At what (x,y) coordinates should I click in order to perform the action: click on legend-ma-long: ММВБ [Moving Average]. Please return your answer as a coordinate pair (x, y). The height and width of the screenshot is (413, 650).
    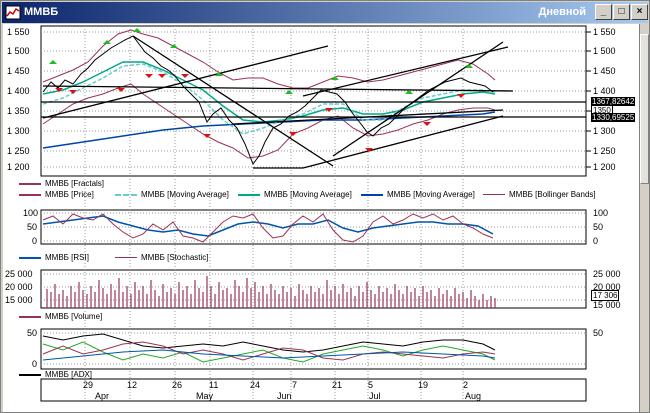
    Looking at the image, I should click on (418, 194).